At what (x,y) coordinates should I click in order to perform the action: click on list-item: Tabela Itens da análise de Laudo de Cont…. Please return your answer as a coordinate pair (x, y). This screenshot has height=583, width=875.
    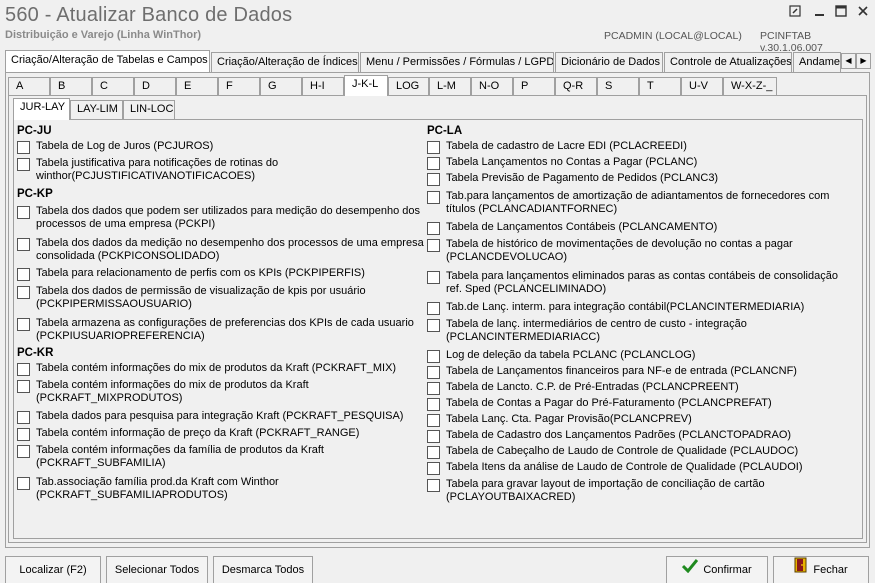
    Looking at the image, I should click on (615, 468).